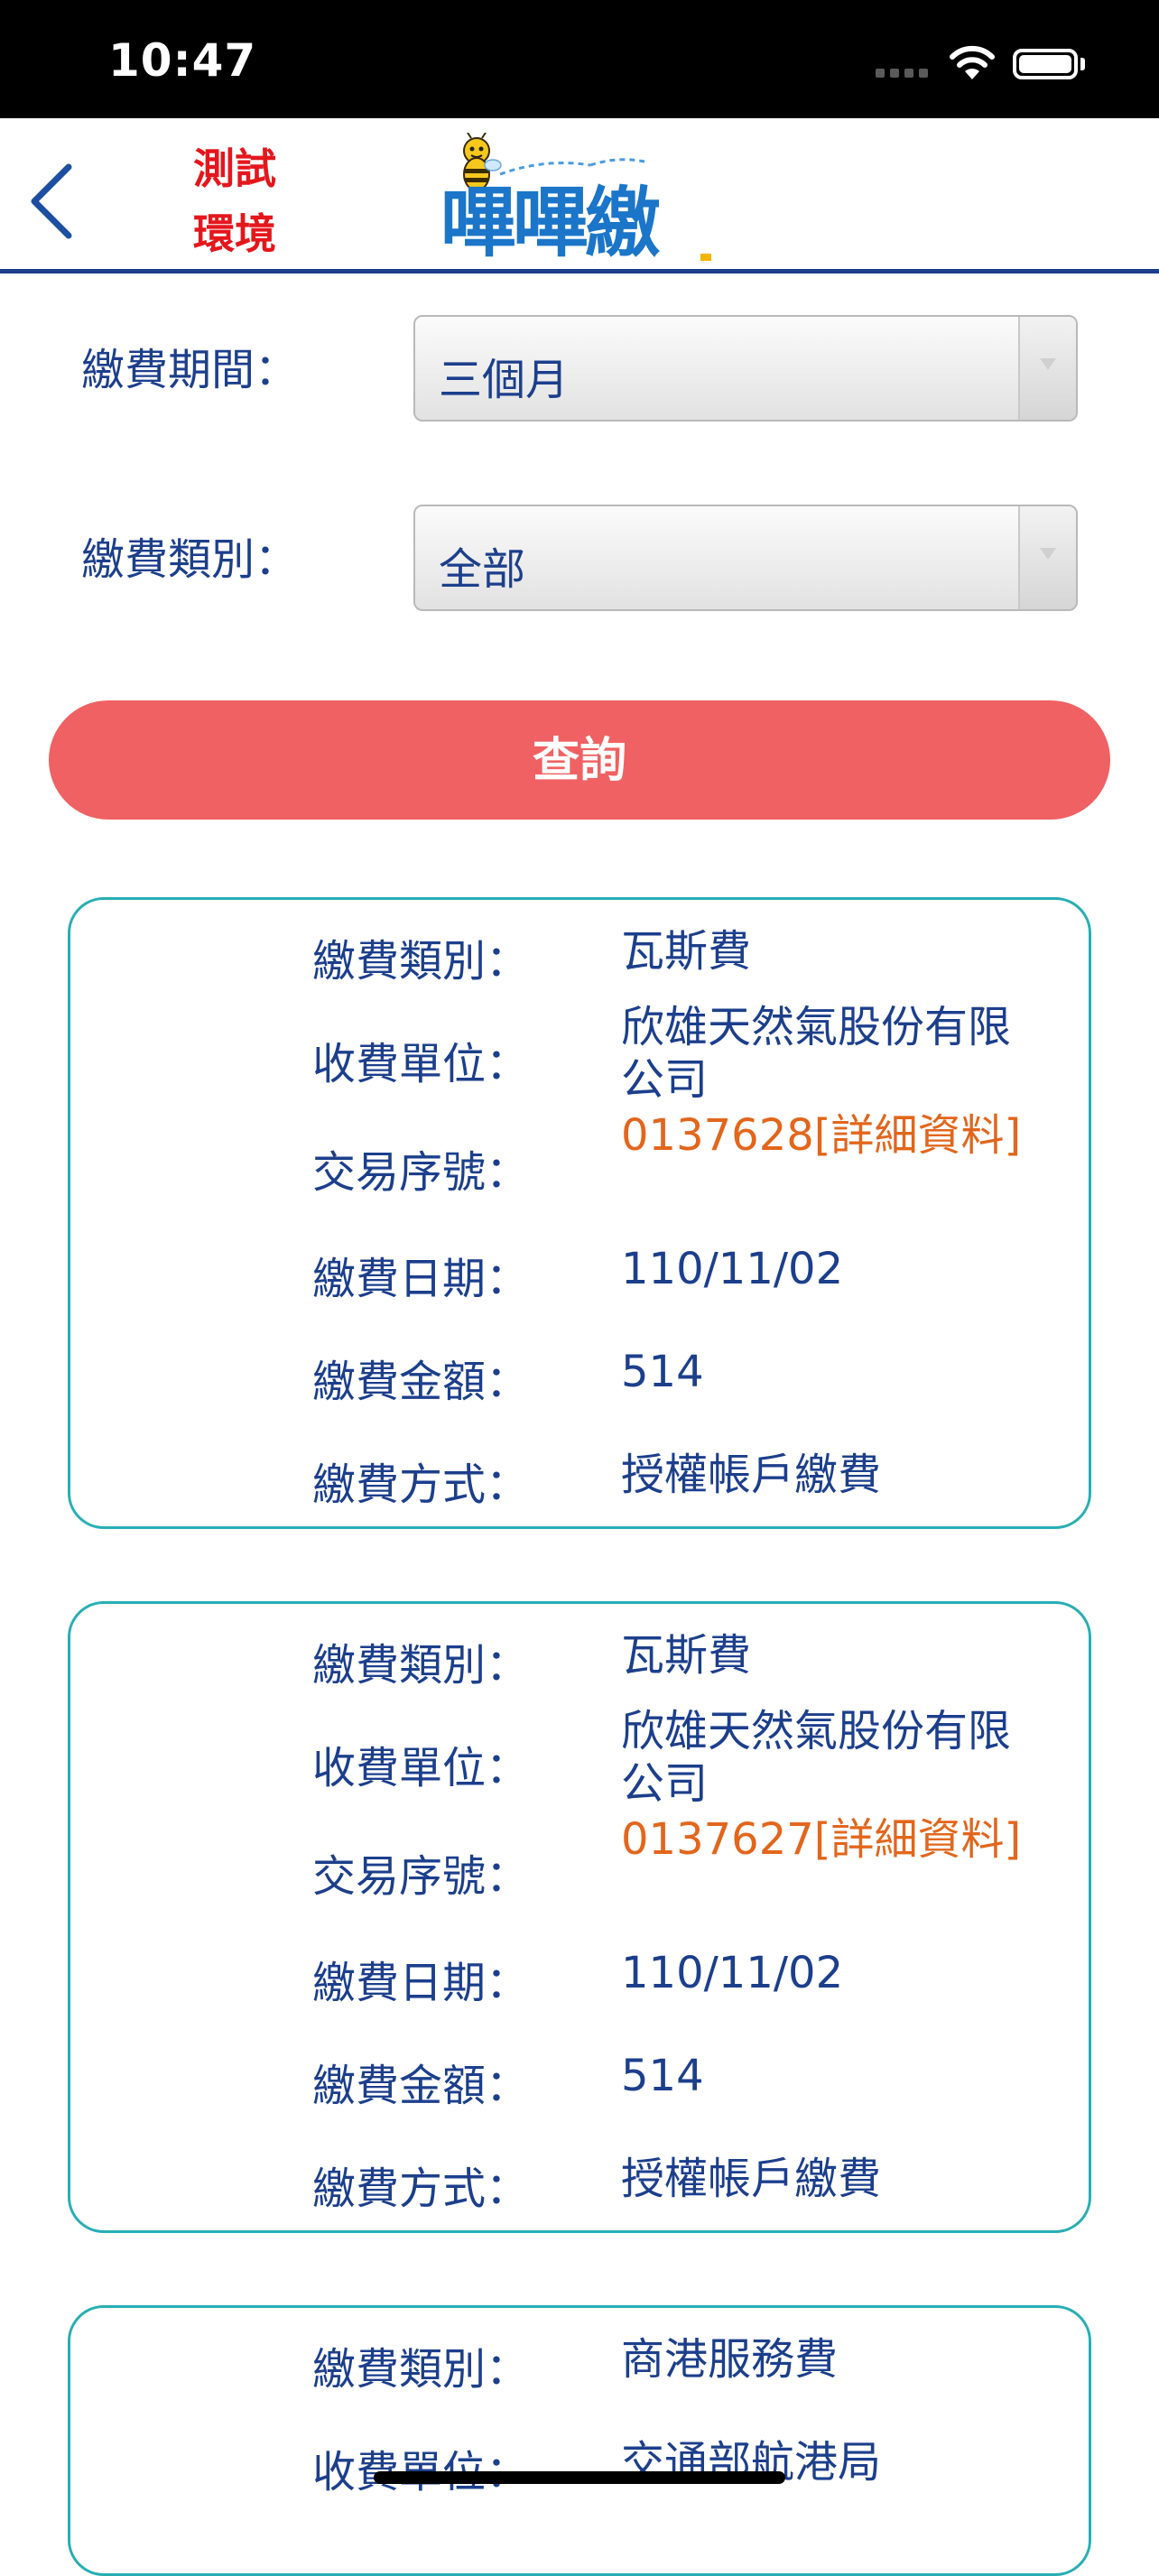 This screenshot has width=1159, height=2576. Describe the element at coordinates (190, 370) in the screenshot. I see `period-label: 繳費期間：` at that location.